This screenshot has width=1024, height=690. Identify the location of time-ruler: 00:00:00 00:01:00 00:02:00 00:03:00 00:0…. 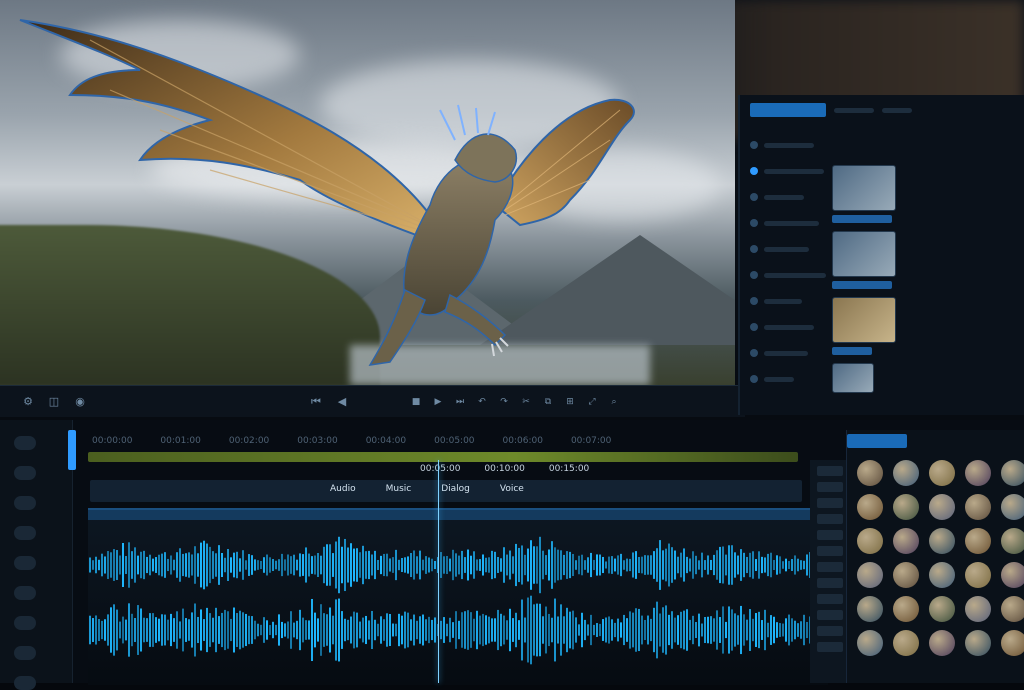
(442, 441).